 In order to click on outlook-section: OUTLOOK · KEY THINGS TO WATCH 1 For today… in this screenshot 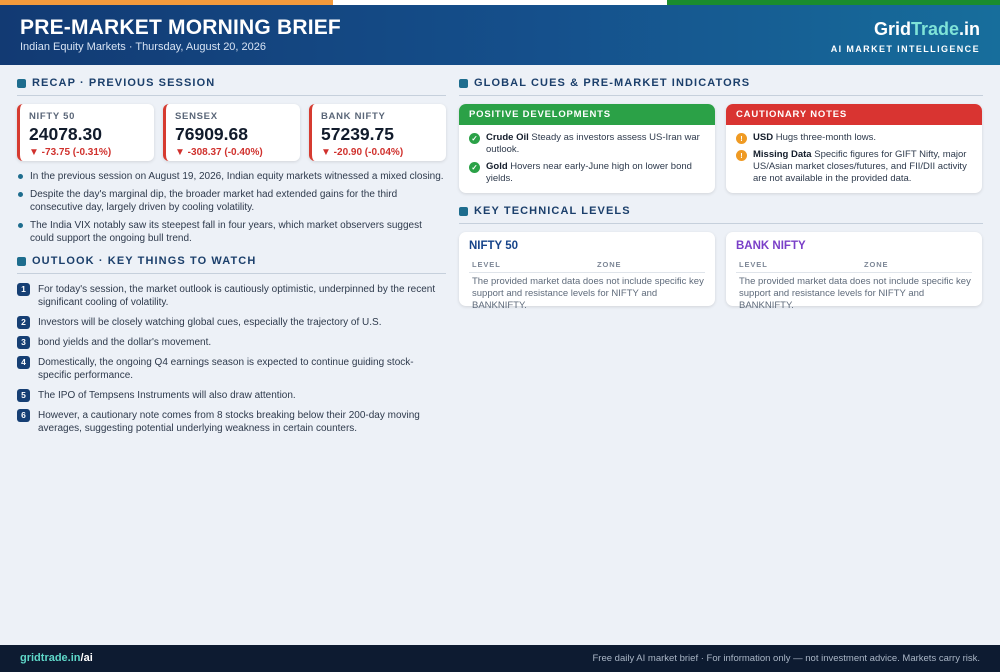, I will do `click(231, 343)`.